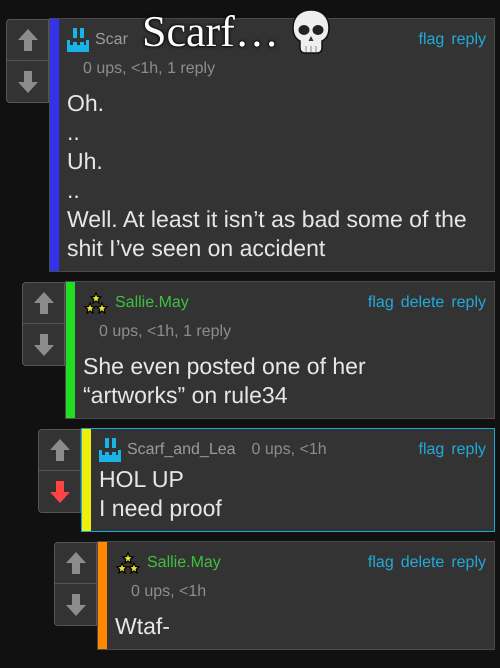 Image resolution: width=500 pixels, height=668 pixels. Describe the element at coordinates (86, 103) in the screenshot. I see `comment-text: Oh.` at that location.